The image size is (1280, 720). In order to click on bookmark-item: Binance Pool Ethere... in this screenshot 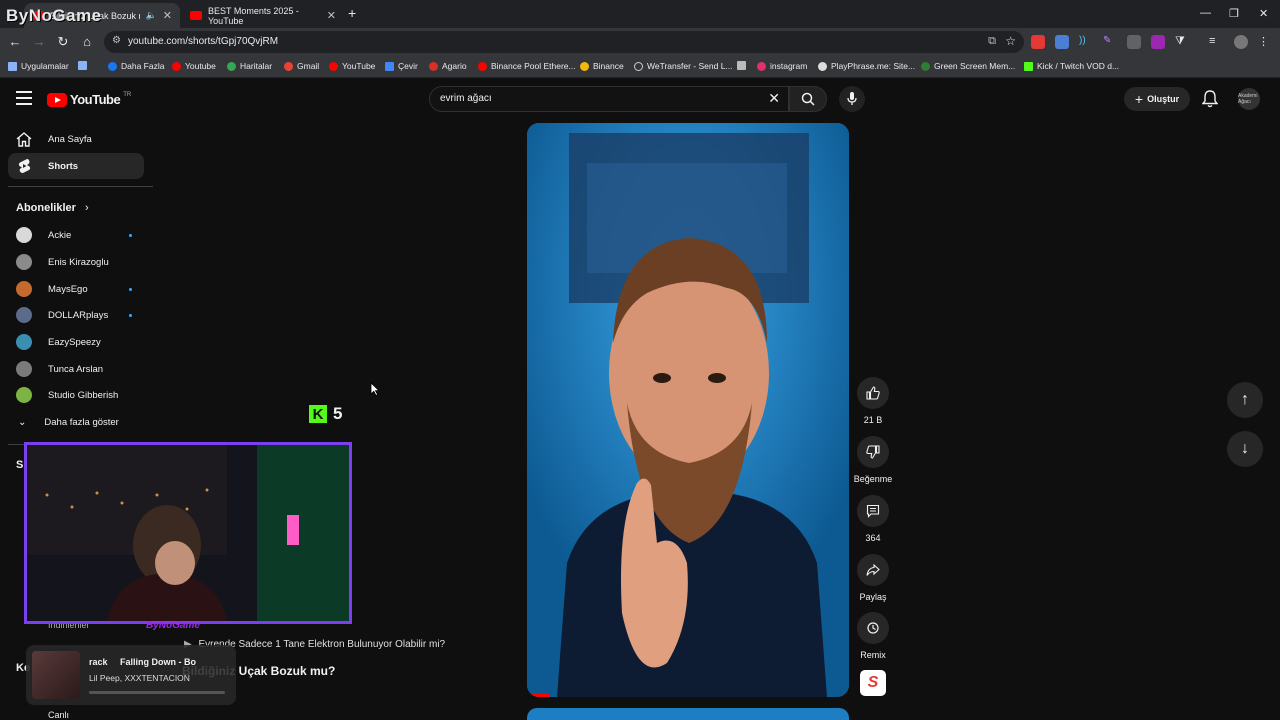, I will do `click(527, 66)`.